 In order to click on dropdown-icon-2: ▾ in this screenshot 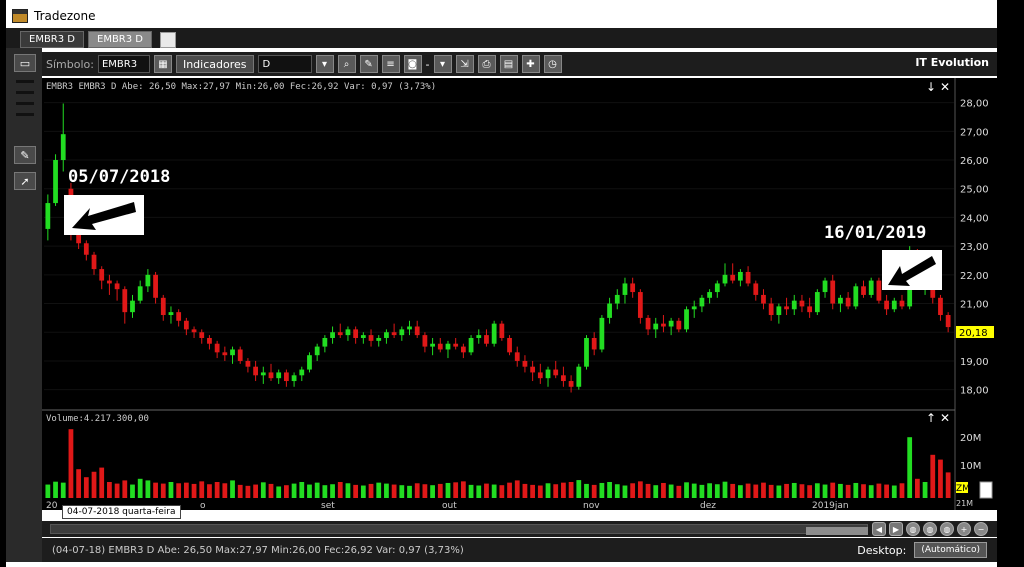, I will do `click(442, 64)`.